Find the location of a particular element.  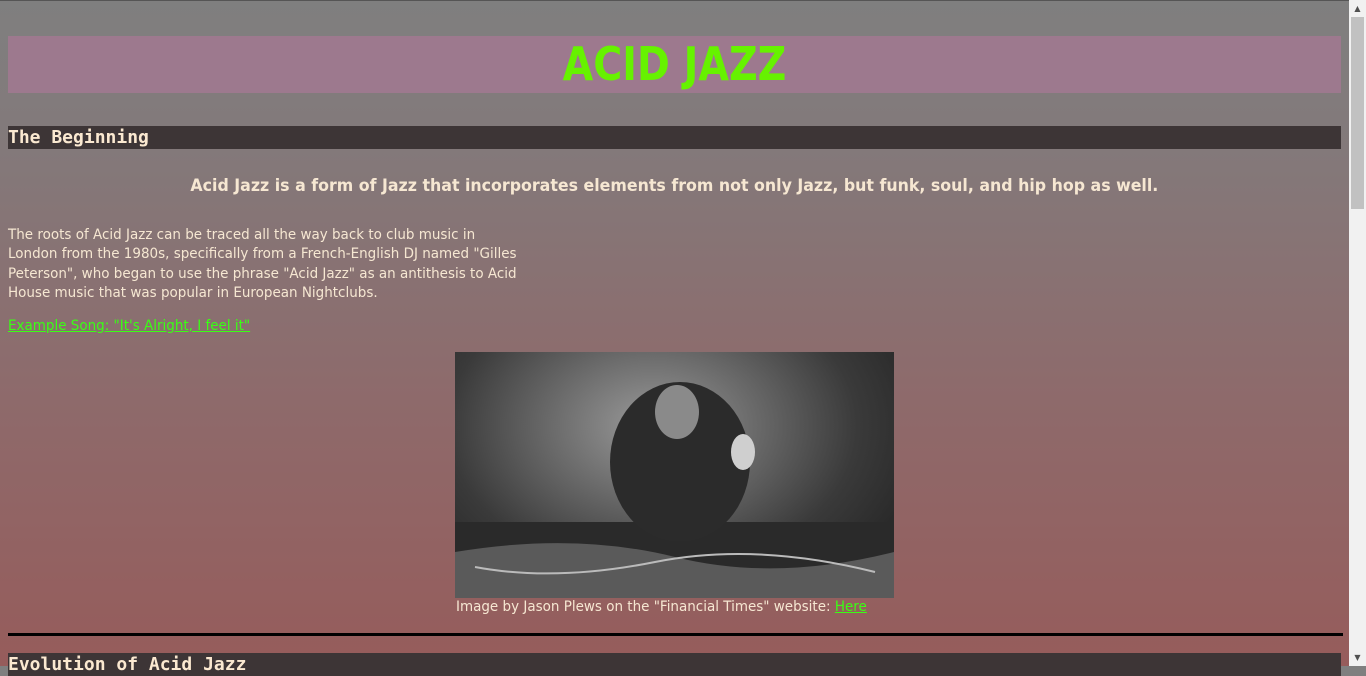

dj-photo is located at coordinates (674, 475).